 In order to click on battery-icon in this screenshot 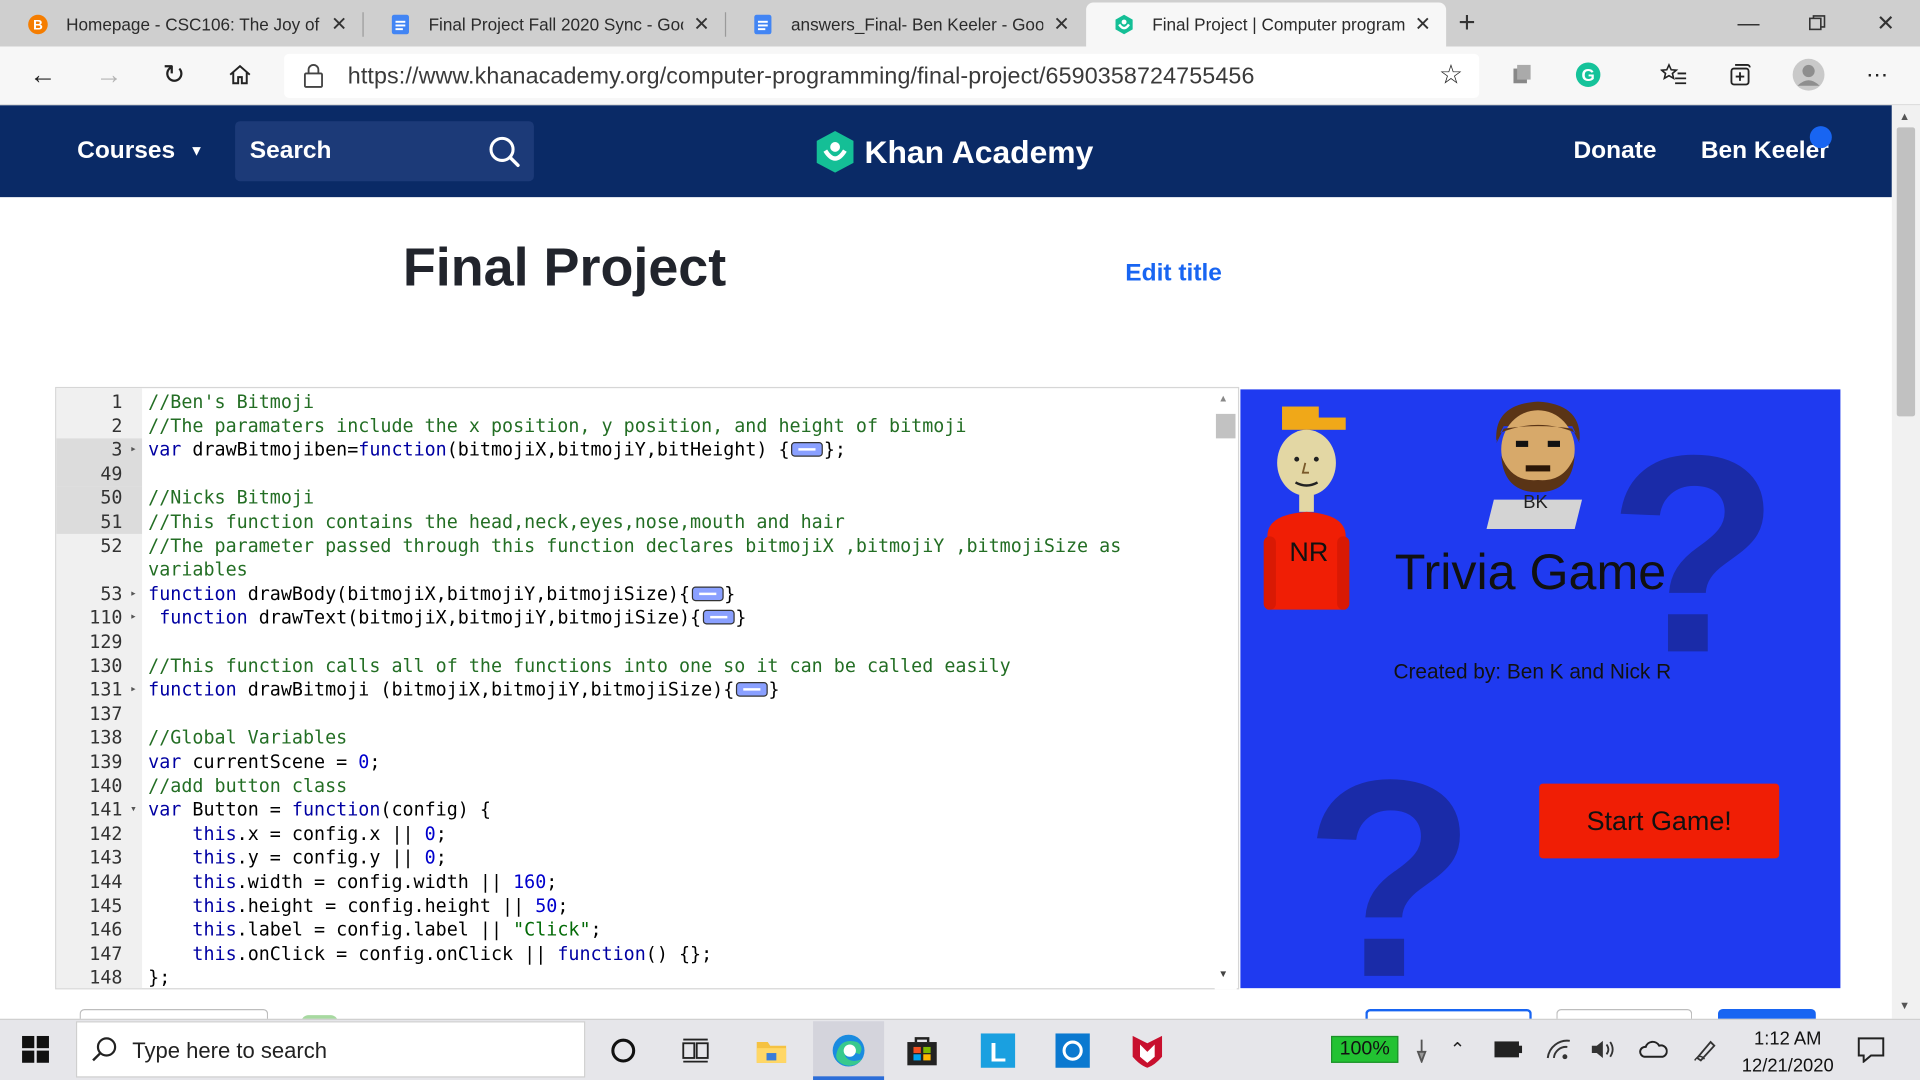, I will do `click(1508, 1052)`.